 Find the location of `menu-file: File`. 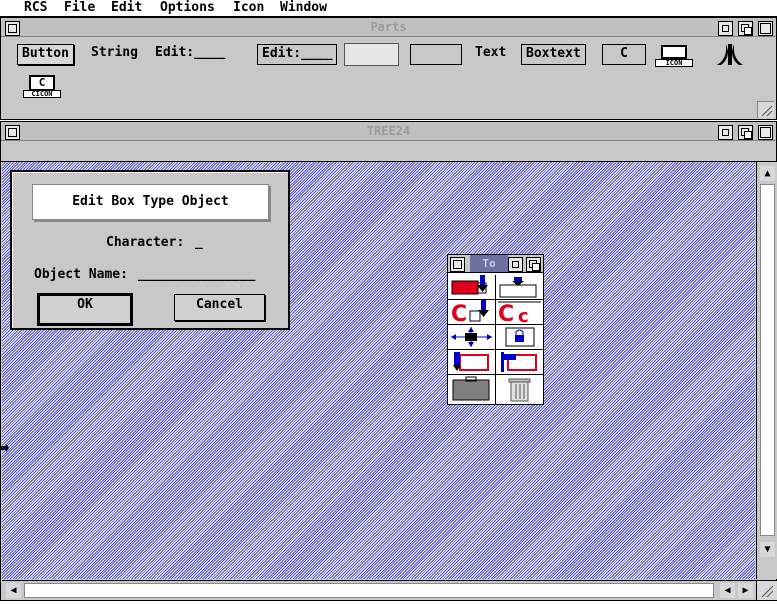

menu-file: File is located at coordinates (79, 8).